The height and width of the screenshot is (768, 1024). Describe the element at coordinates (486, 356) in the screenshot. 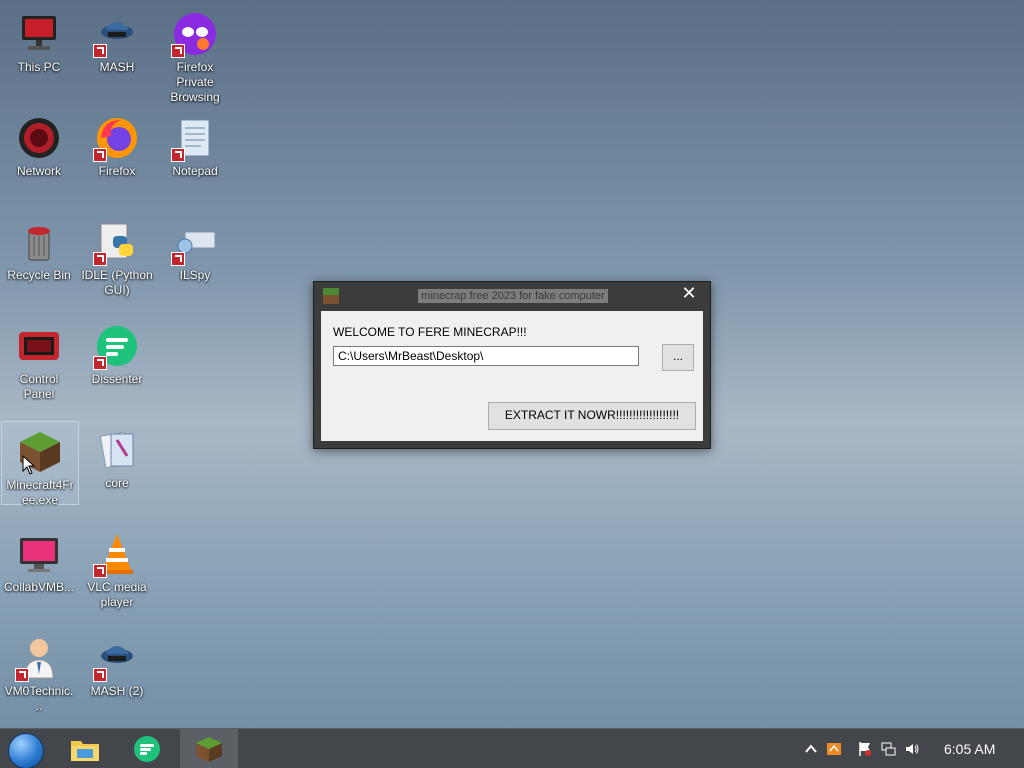

I see `path-input` at that location.